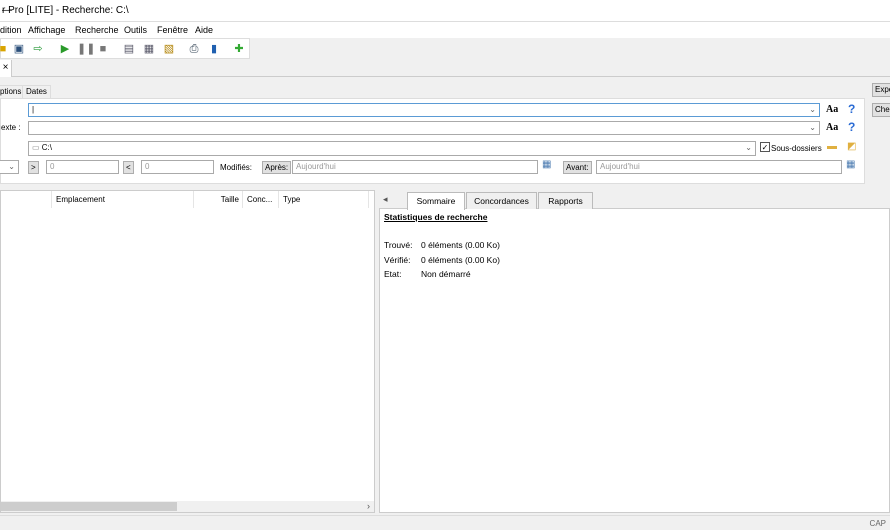 This screenshot has height=530, width=890. Describe the element at coordinates (424, 128) in the screenshot. I see `text-input: ⌄` at that location.